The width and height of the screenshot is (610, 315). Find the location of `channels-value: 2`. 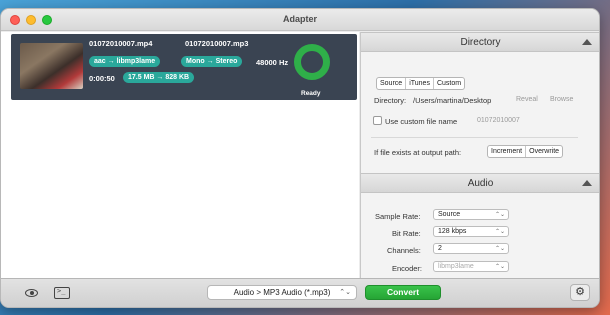

channels-value: 2 is located at coordinates (440, 248).